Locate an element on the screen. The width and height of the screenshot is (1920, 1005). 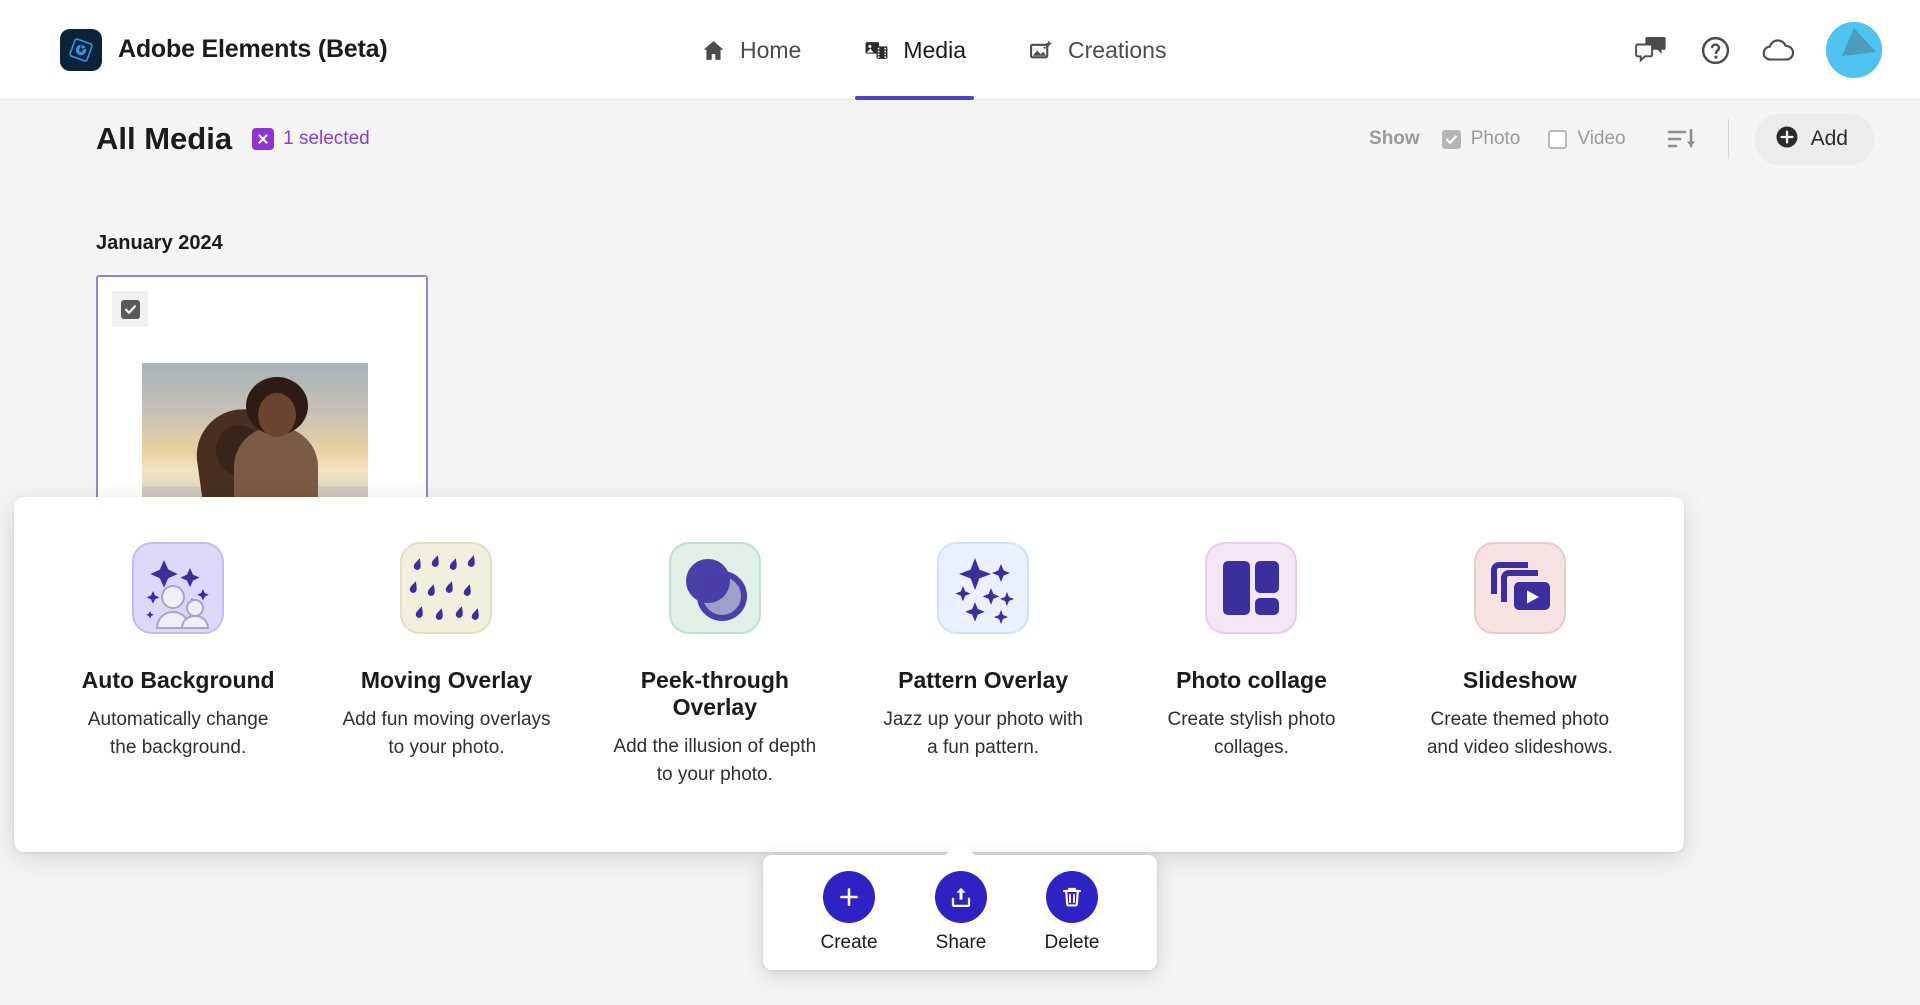
user-avatar is located at coordinates (1854, 50).